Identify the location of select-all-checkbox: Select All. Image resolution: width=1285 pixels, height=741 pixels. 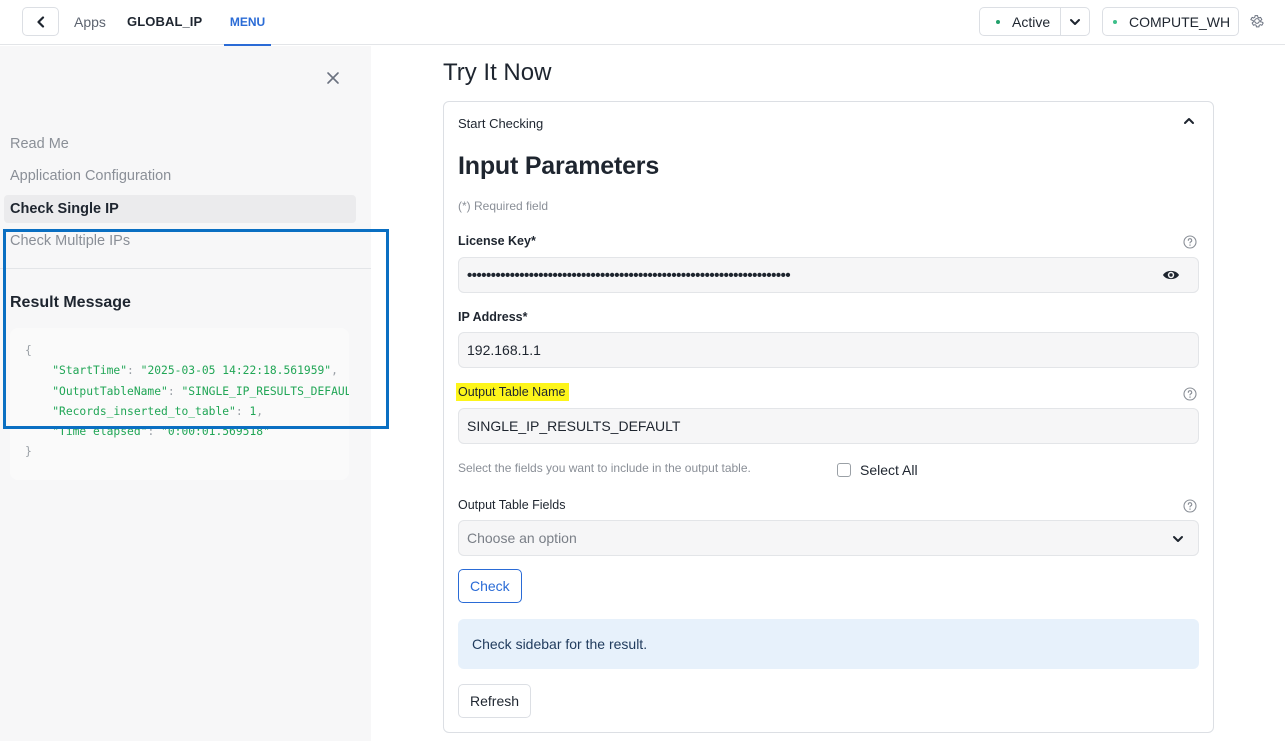
(877, 470).